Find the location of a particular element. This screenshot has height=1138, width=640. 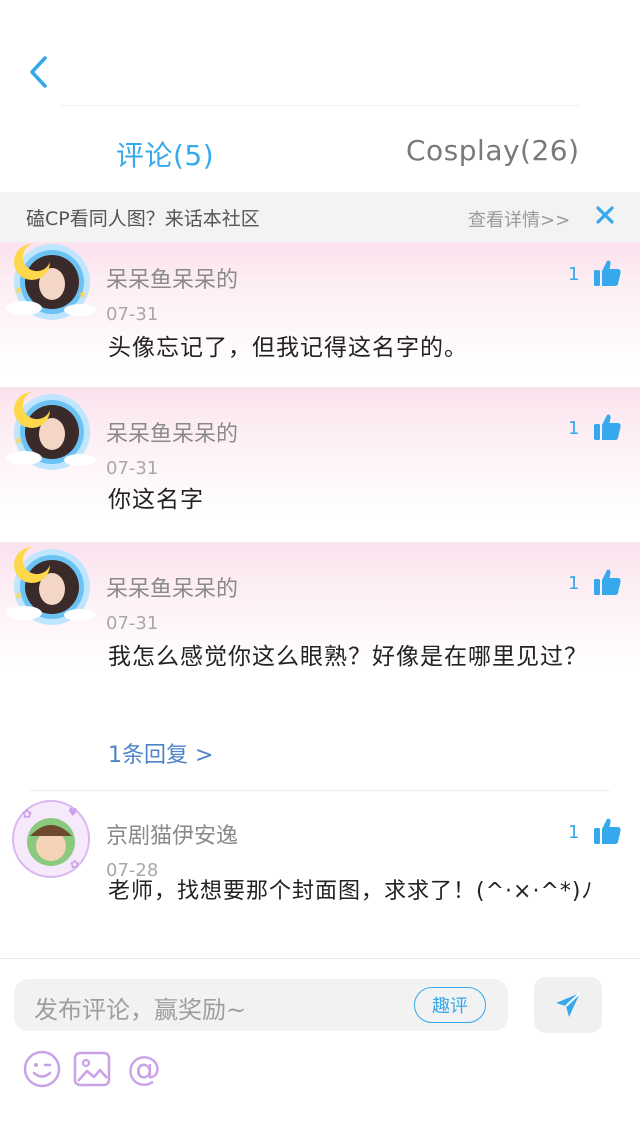

divider is located at coordinates (320, 790).